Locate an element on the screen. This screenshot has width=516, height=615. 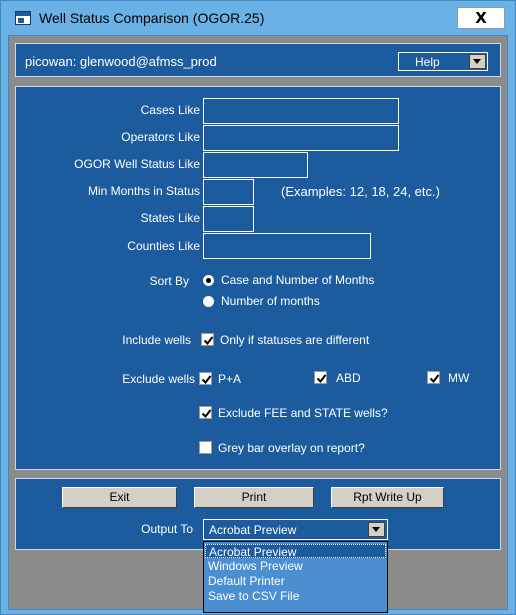
close-button: X is located at coordinates (481, 18).